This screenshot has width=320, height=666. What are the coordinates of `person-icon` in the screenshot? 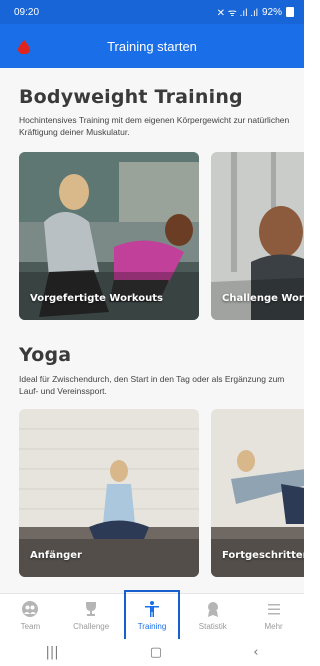 It's located at (151, 609).